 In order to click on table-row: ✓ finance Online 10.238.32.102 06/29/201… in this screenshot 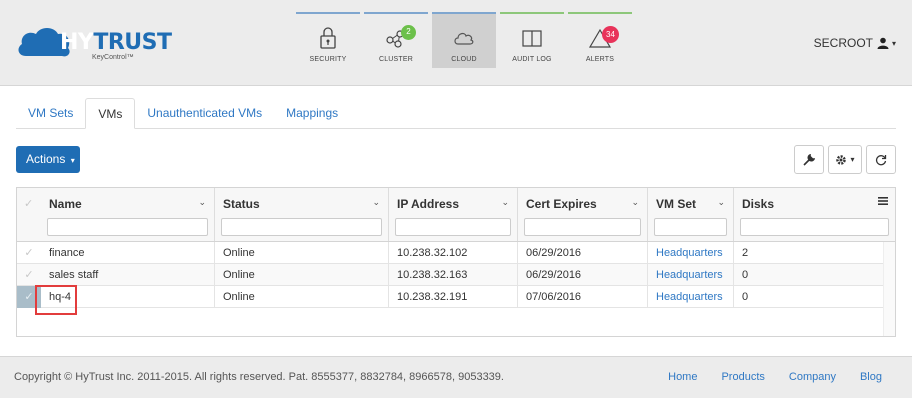, I will do `click(450, 253)`.